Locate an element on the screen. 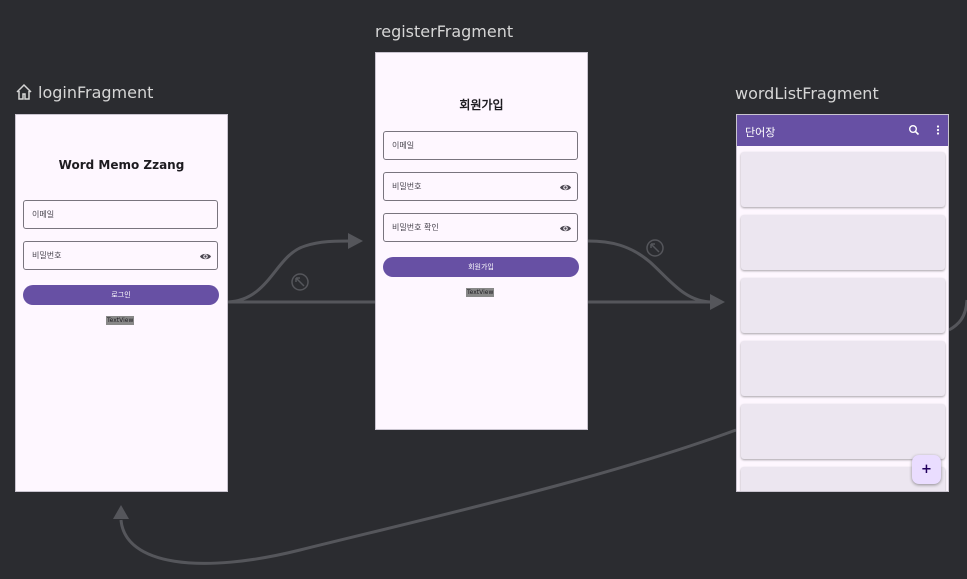  search-icon is located at coordinates (914, 130).